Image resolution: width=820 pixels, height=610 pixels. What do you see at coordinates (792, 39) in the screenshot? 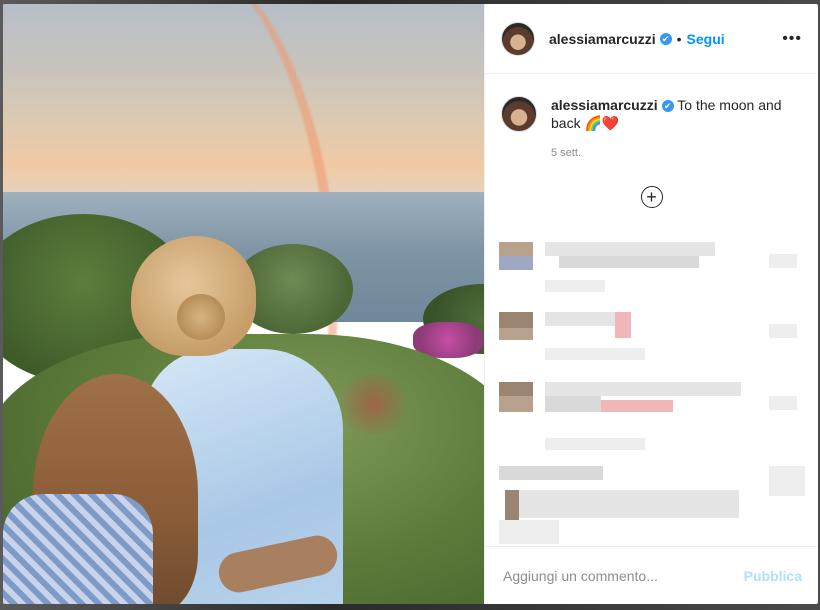
I see `more-options-icon: •••` at bounding box center [792, 39].